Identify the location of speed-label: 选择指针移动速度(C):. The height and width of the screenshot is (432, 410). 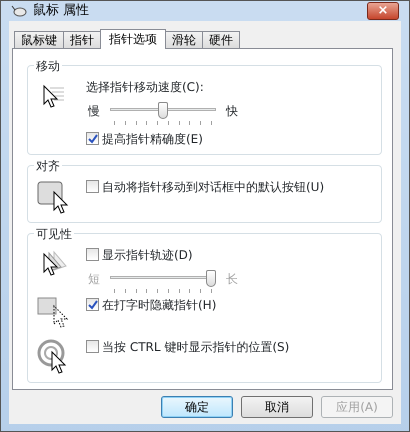
(145, 87).